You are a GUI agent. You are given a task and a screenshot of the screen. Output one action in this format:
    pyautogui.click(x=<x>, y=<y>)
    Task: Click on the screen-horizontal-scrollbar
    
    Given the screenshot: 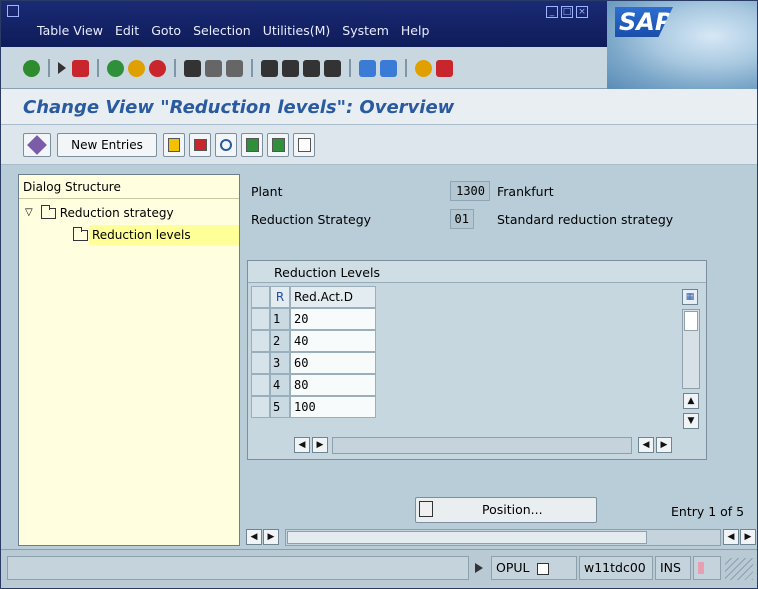 What is the action you would take?
    pyautogui.click(x=503, y=537)
    